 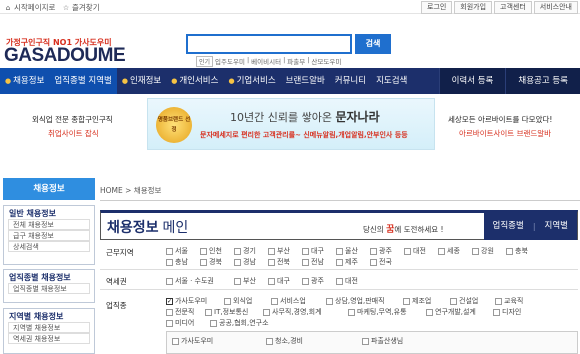 I want to click on popular-term: 산모도우미, so click(x=326, y=61).